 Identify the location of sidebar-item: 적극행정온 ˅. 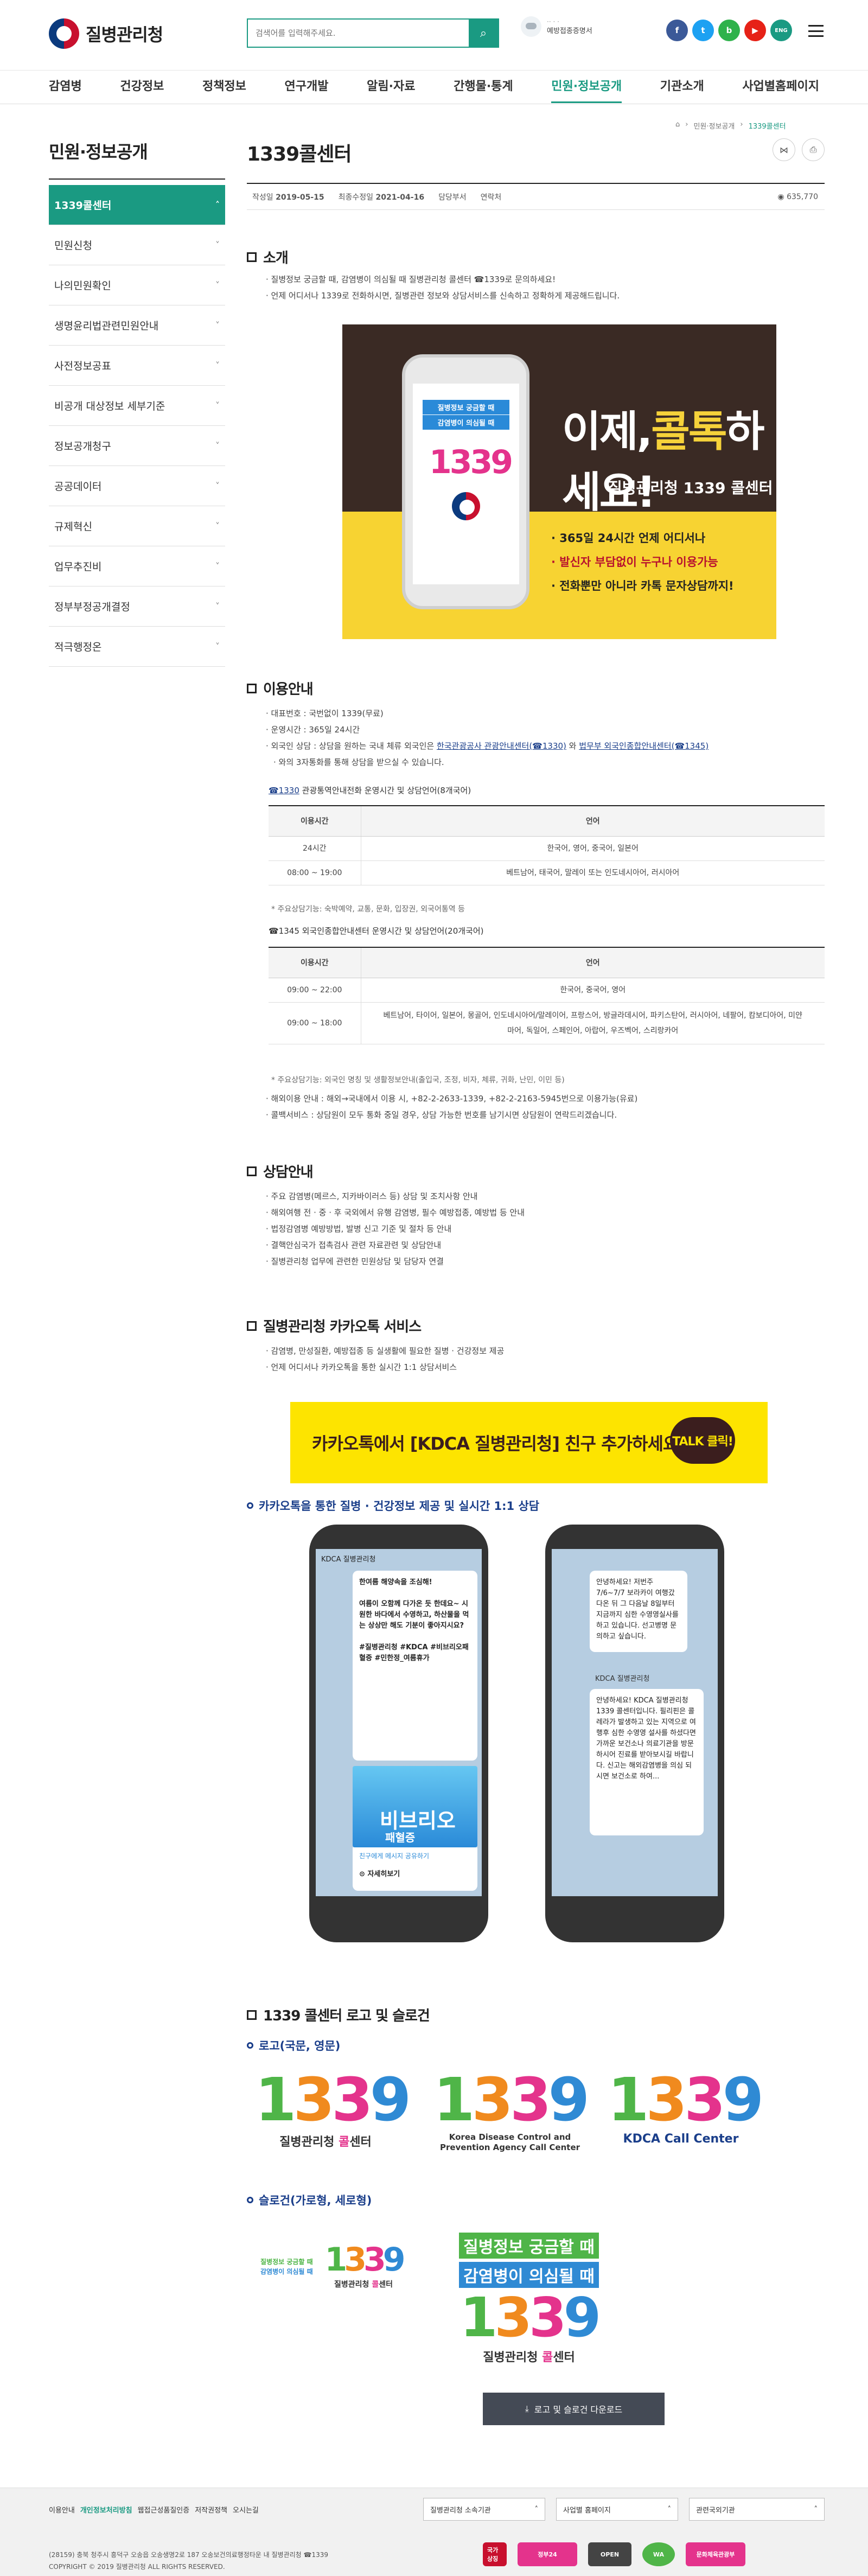
(137, 647).